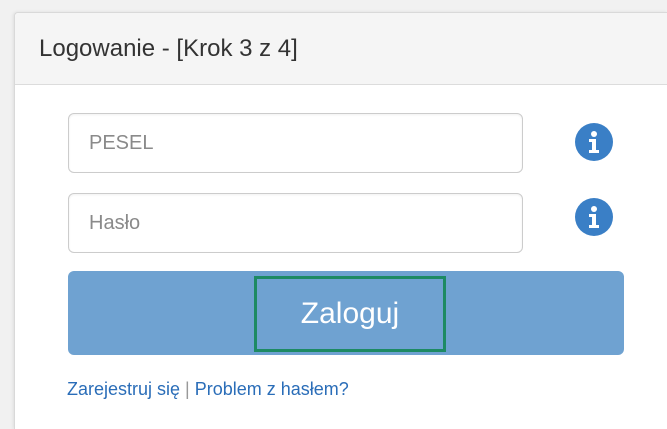 The image size is (667, 429). I want to click on password-problem-link: Problem z hasłem?, so click(272, 389).